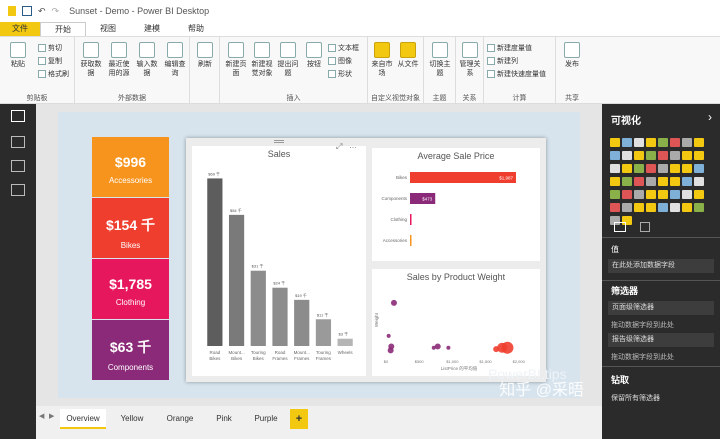  I want to click on report-view-icon, so click(18, 116).